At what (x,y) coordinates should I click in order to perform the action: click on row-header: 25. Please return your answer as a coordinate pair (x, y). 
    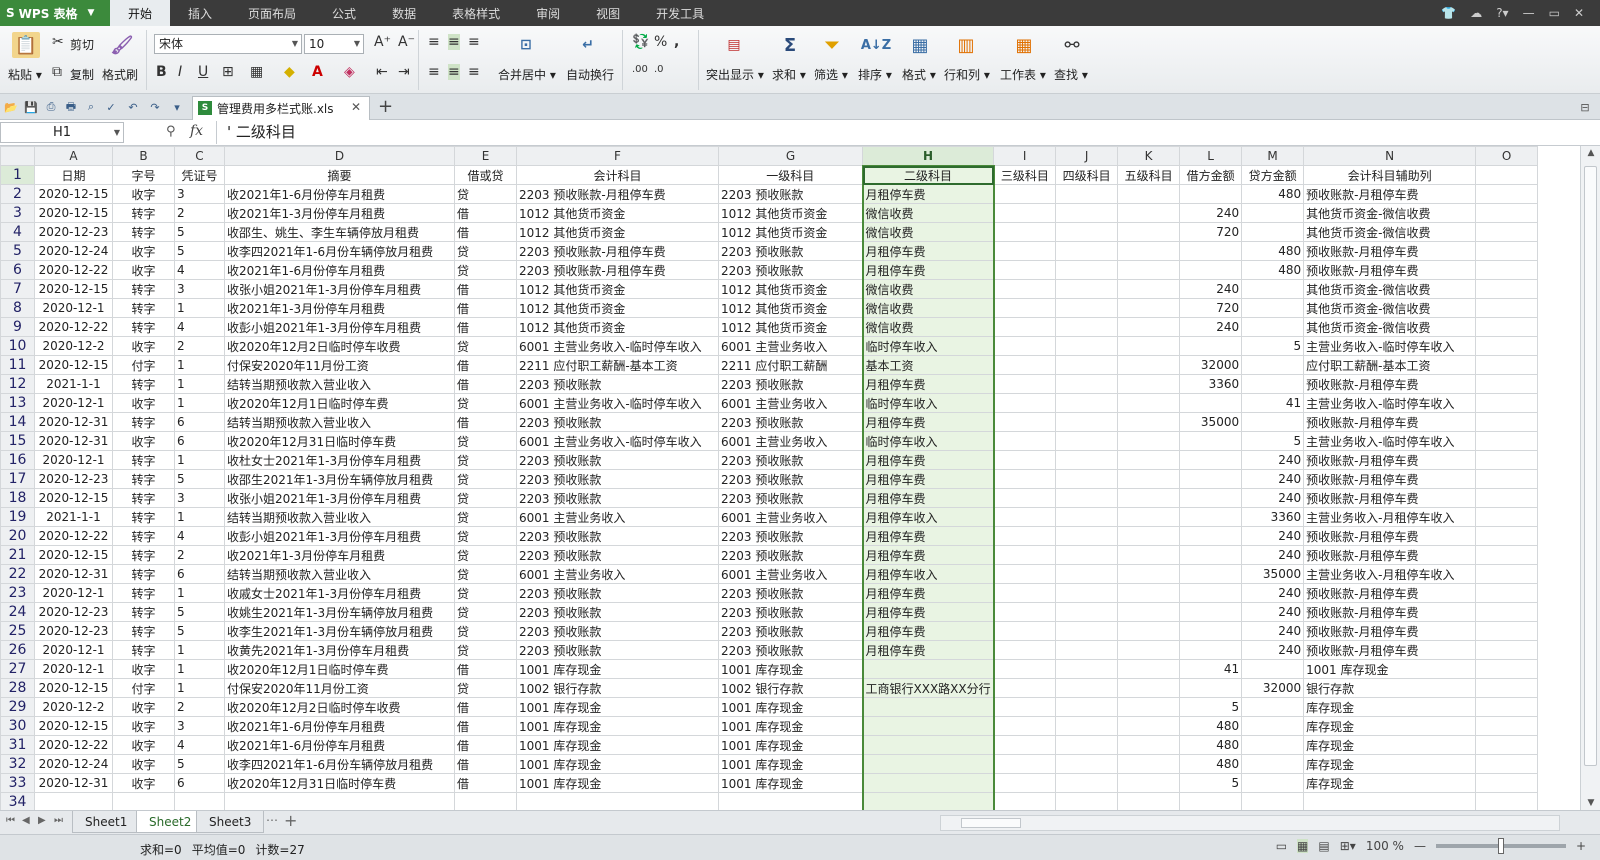
    Looking at the image, I should click on (17, 631).